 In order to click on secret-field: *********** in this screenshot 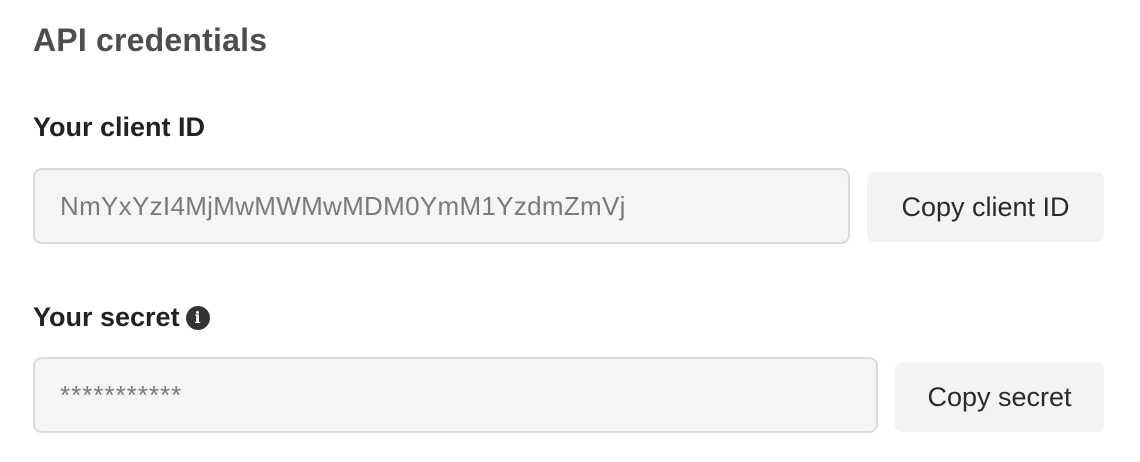, I will do `click(455, 395)`.